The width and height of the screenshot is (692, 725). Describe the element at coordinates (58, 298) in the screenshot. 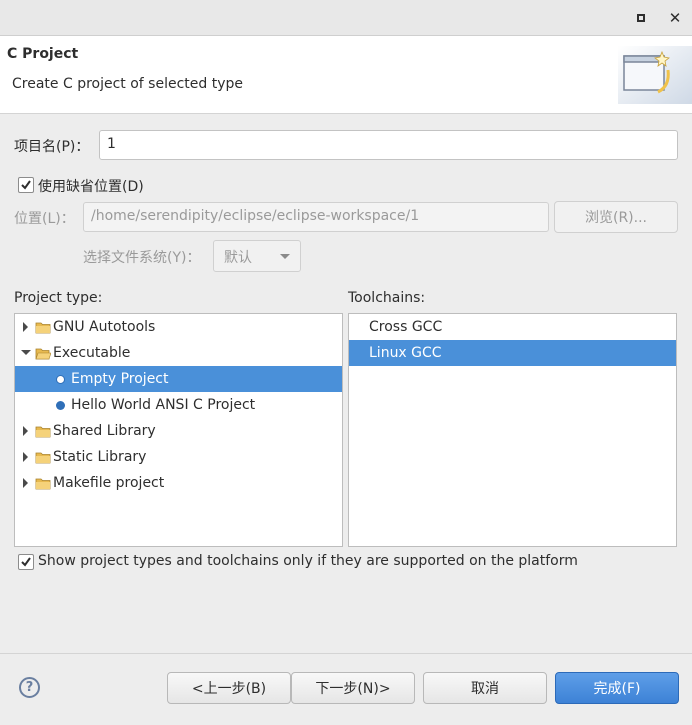

I see `project-type-label: Project type:` at that location.